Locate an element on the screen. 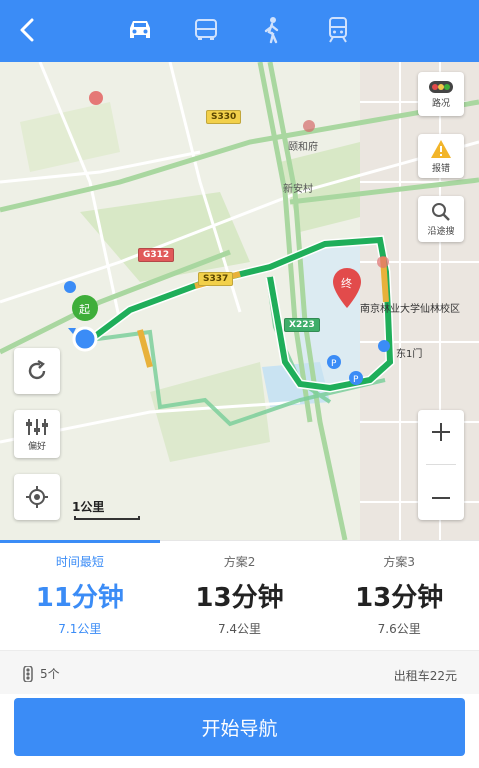 The width and height of the screenshot is (479, 768). taxi-fare: 出租车22元 is located at coordinates (425, 676).